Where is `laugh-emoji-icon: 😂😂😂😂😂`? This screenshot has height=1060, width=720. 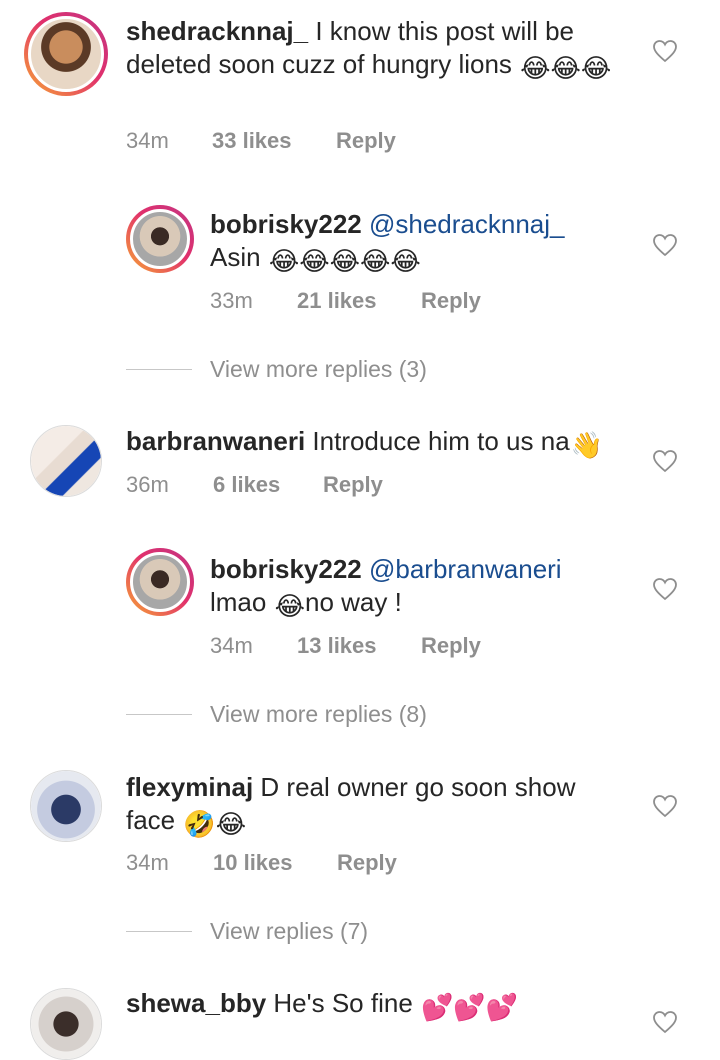
laugh-emoji-icon: 😂😂😂😂😂 is located at coordinates (344, 261).